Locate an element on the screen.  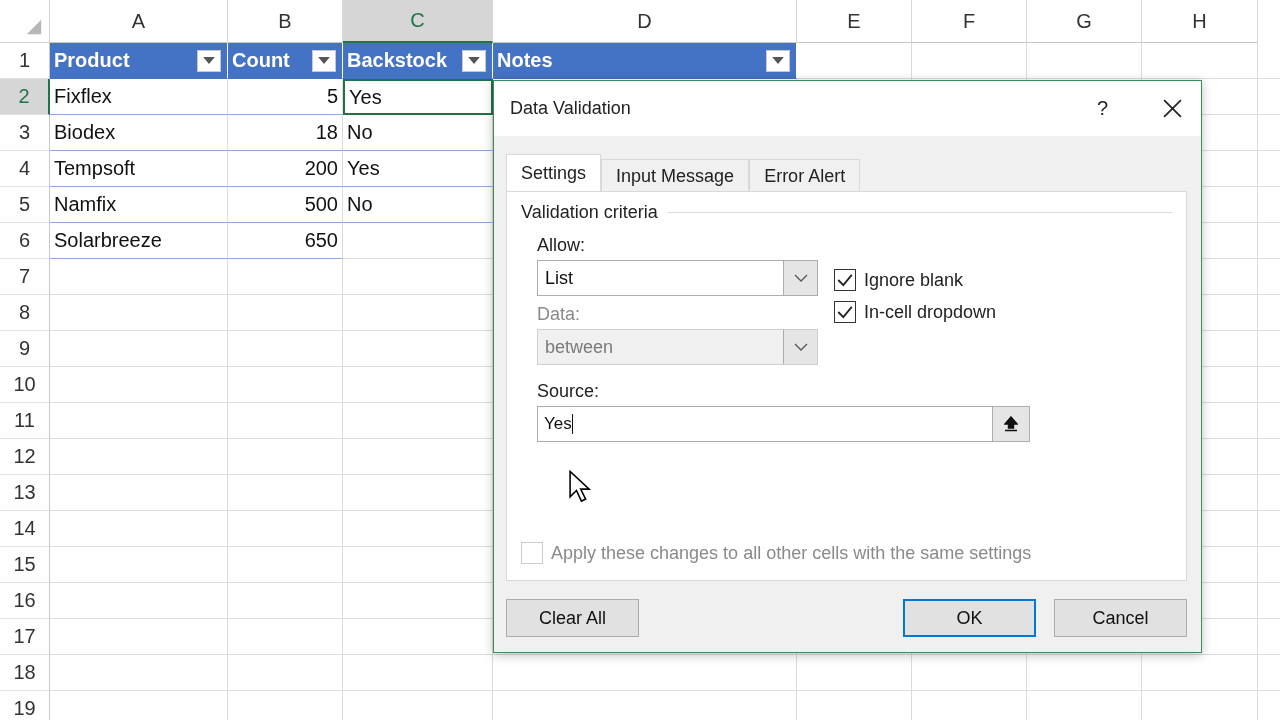
row-header: 9 is located at coordinates (25, 349).